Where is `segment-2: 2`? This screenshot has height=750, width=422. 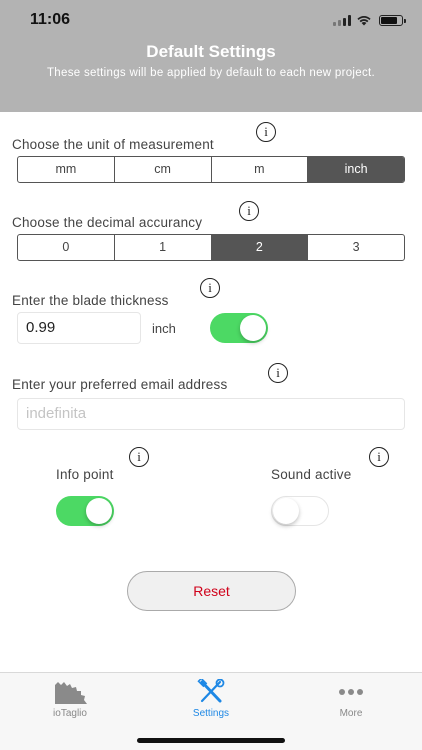
segment-2: 2 is located at coordinates (260, 247).